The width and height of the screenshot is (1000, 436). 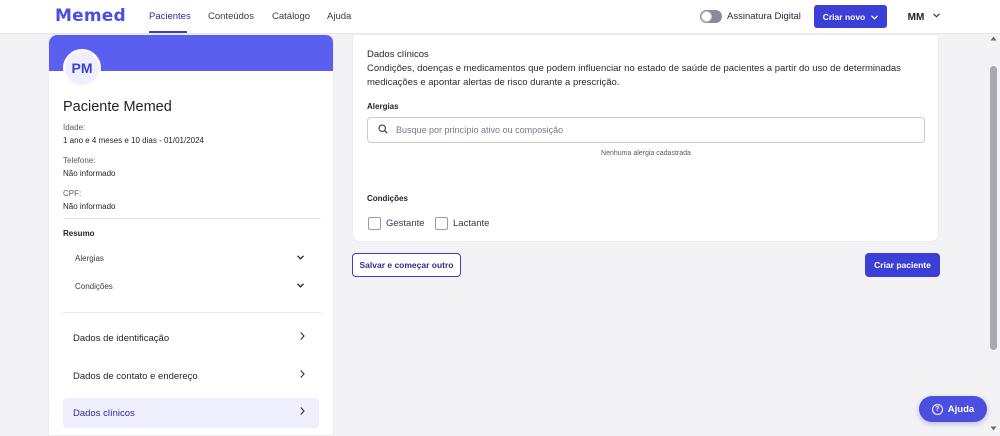 I want to click on allergies-empty-message: Nenhuma alergia cadastrada, so click(x=646, y=153).